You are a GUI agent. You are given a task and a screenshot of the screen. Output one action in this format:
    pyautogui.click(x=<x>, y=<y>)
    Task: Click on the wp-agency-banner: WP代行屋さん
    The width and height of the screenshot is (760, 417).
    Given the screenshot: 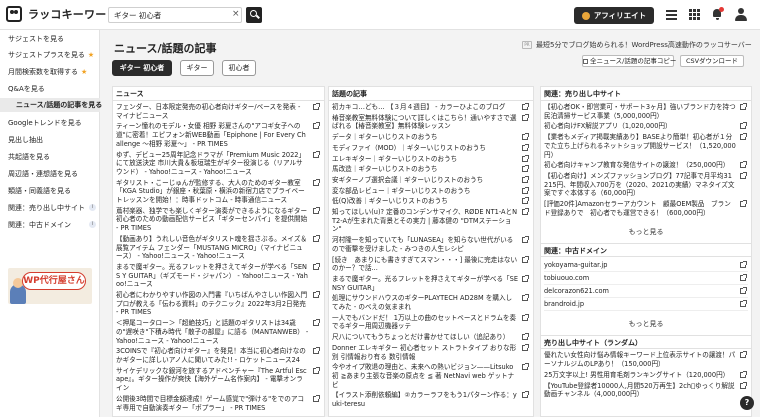 What is the action you would take?
    pyautogui.click(x=50, y=286)
    